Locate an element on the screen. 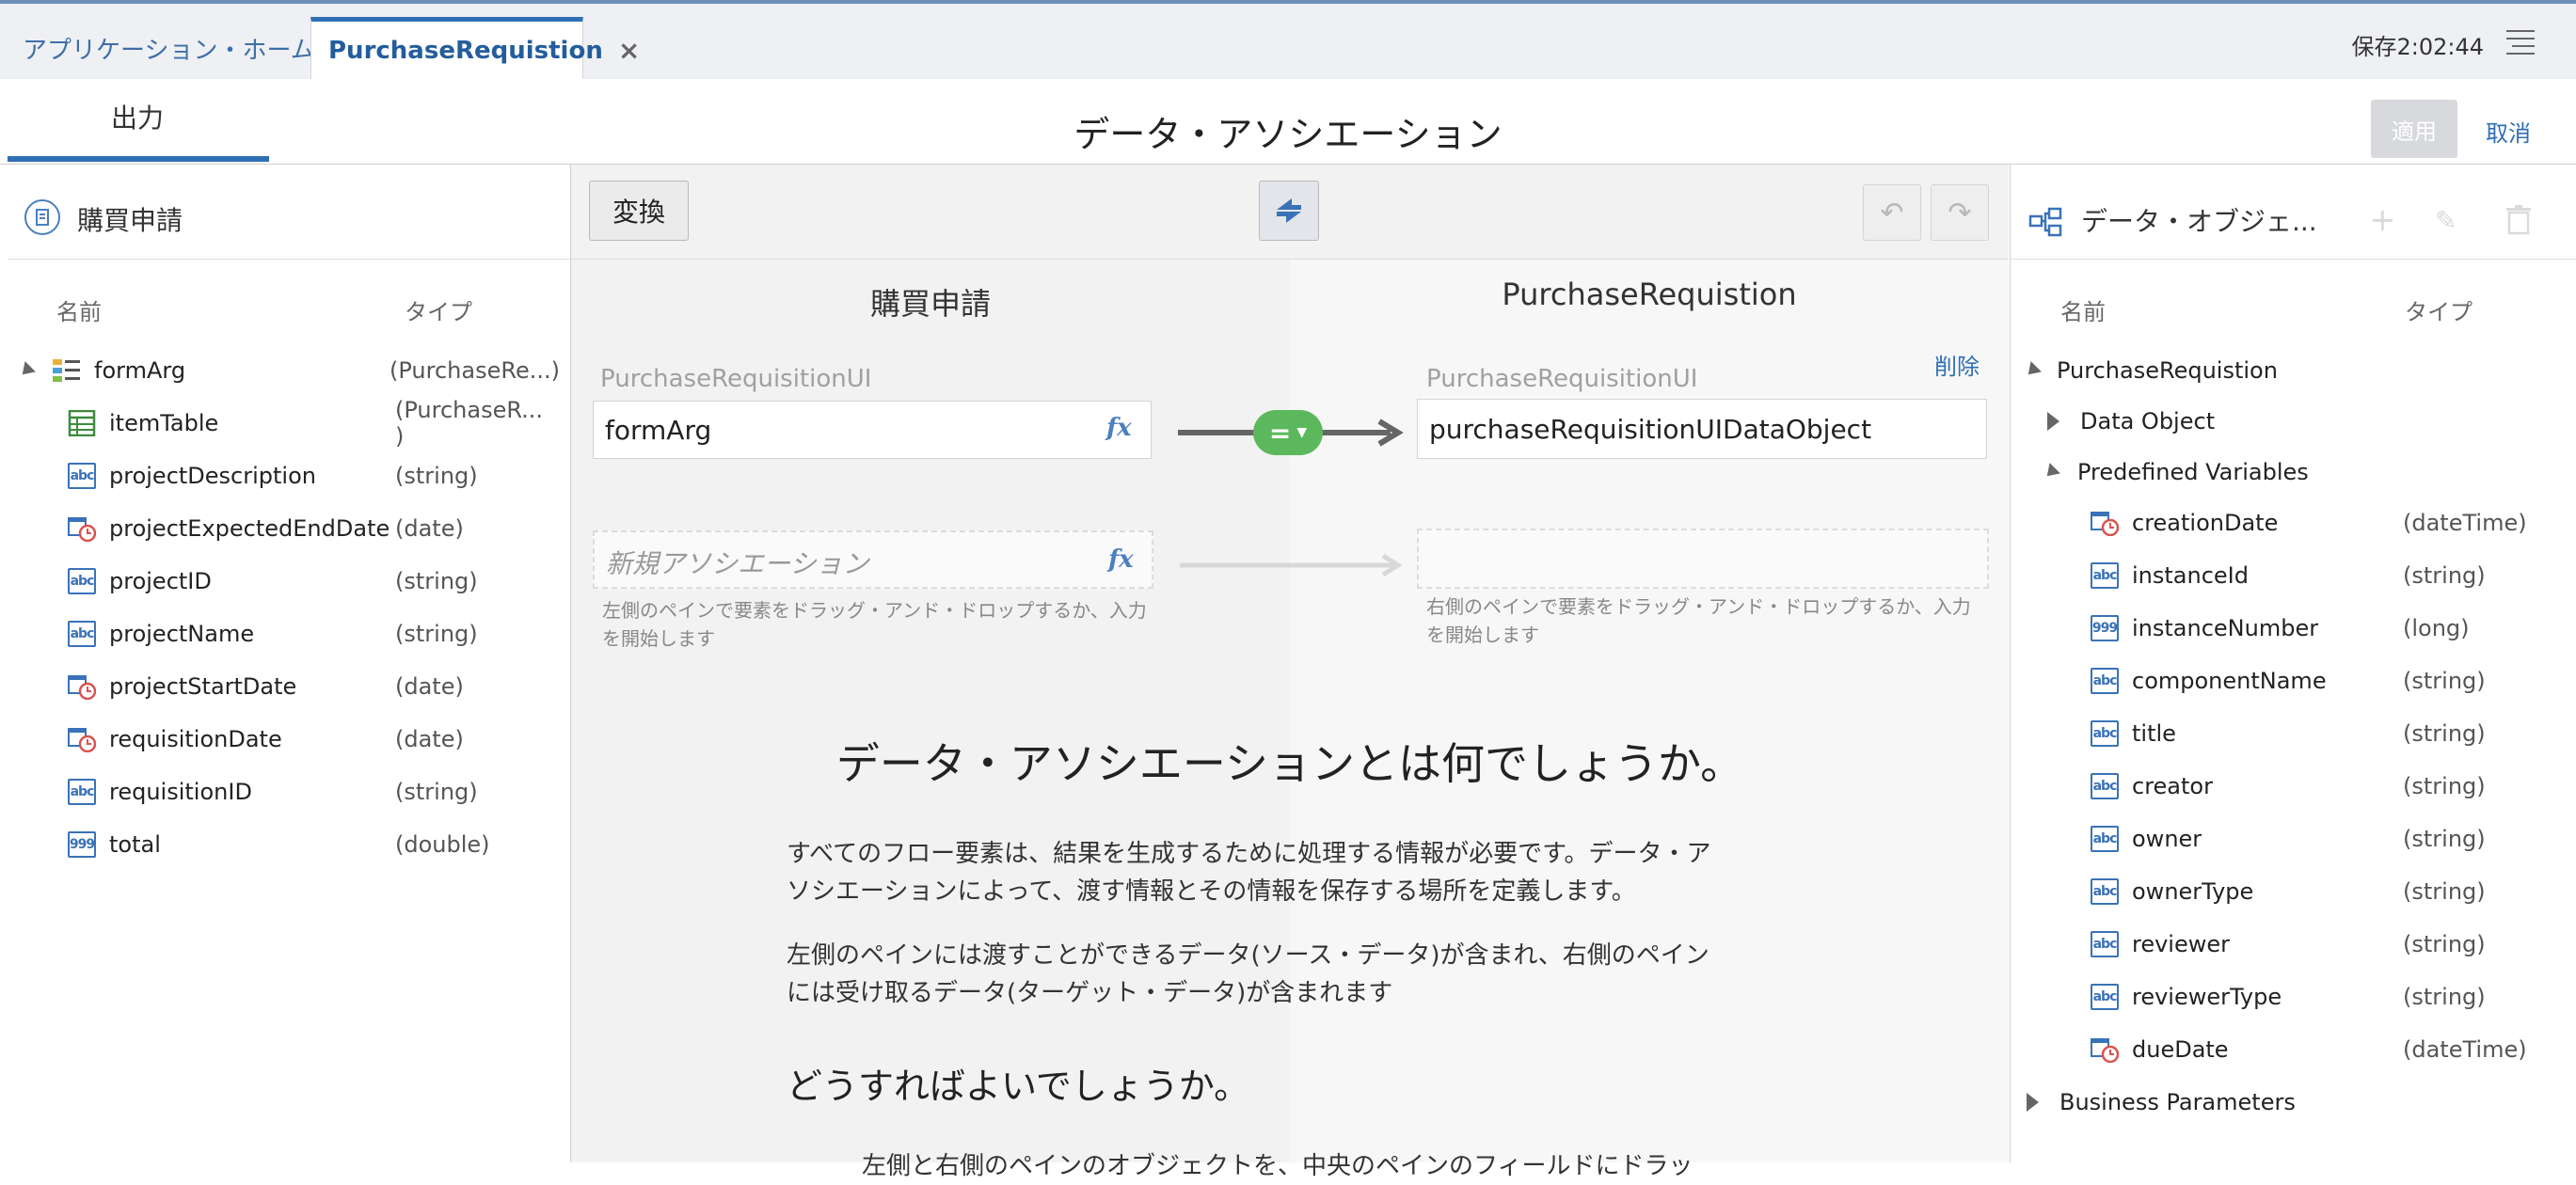 The height and width of the screenshot is (1185, 2576). tree-item-name: Business Parameters is located at coordinates (2177, 1102).